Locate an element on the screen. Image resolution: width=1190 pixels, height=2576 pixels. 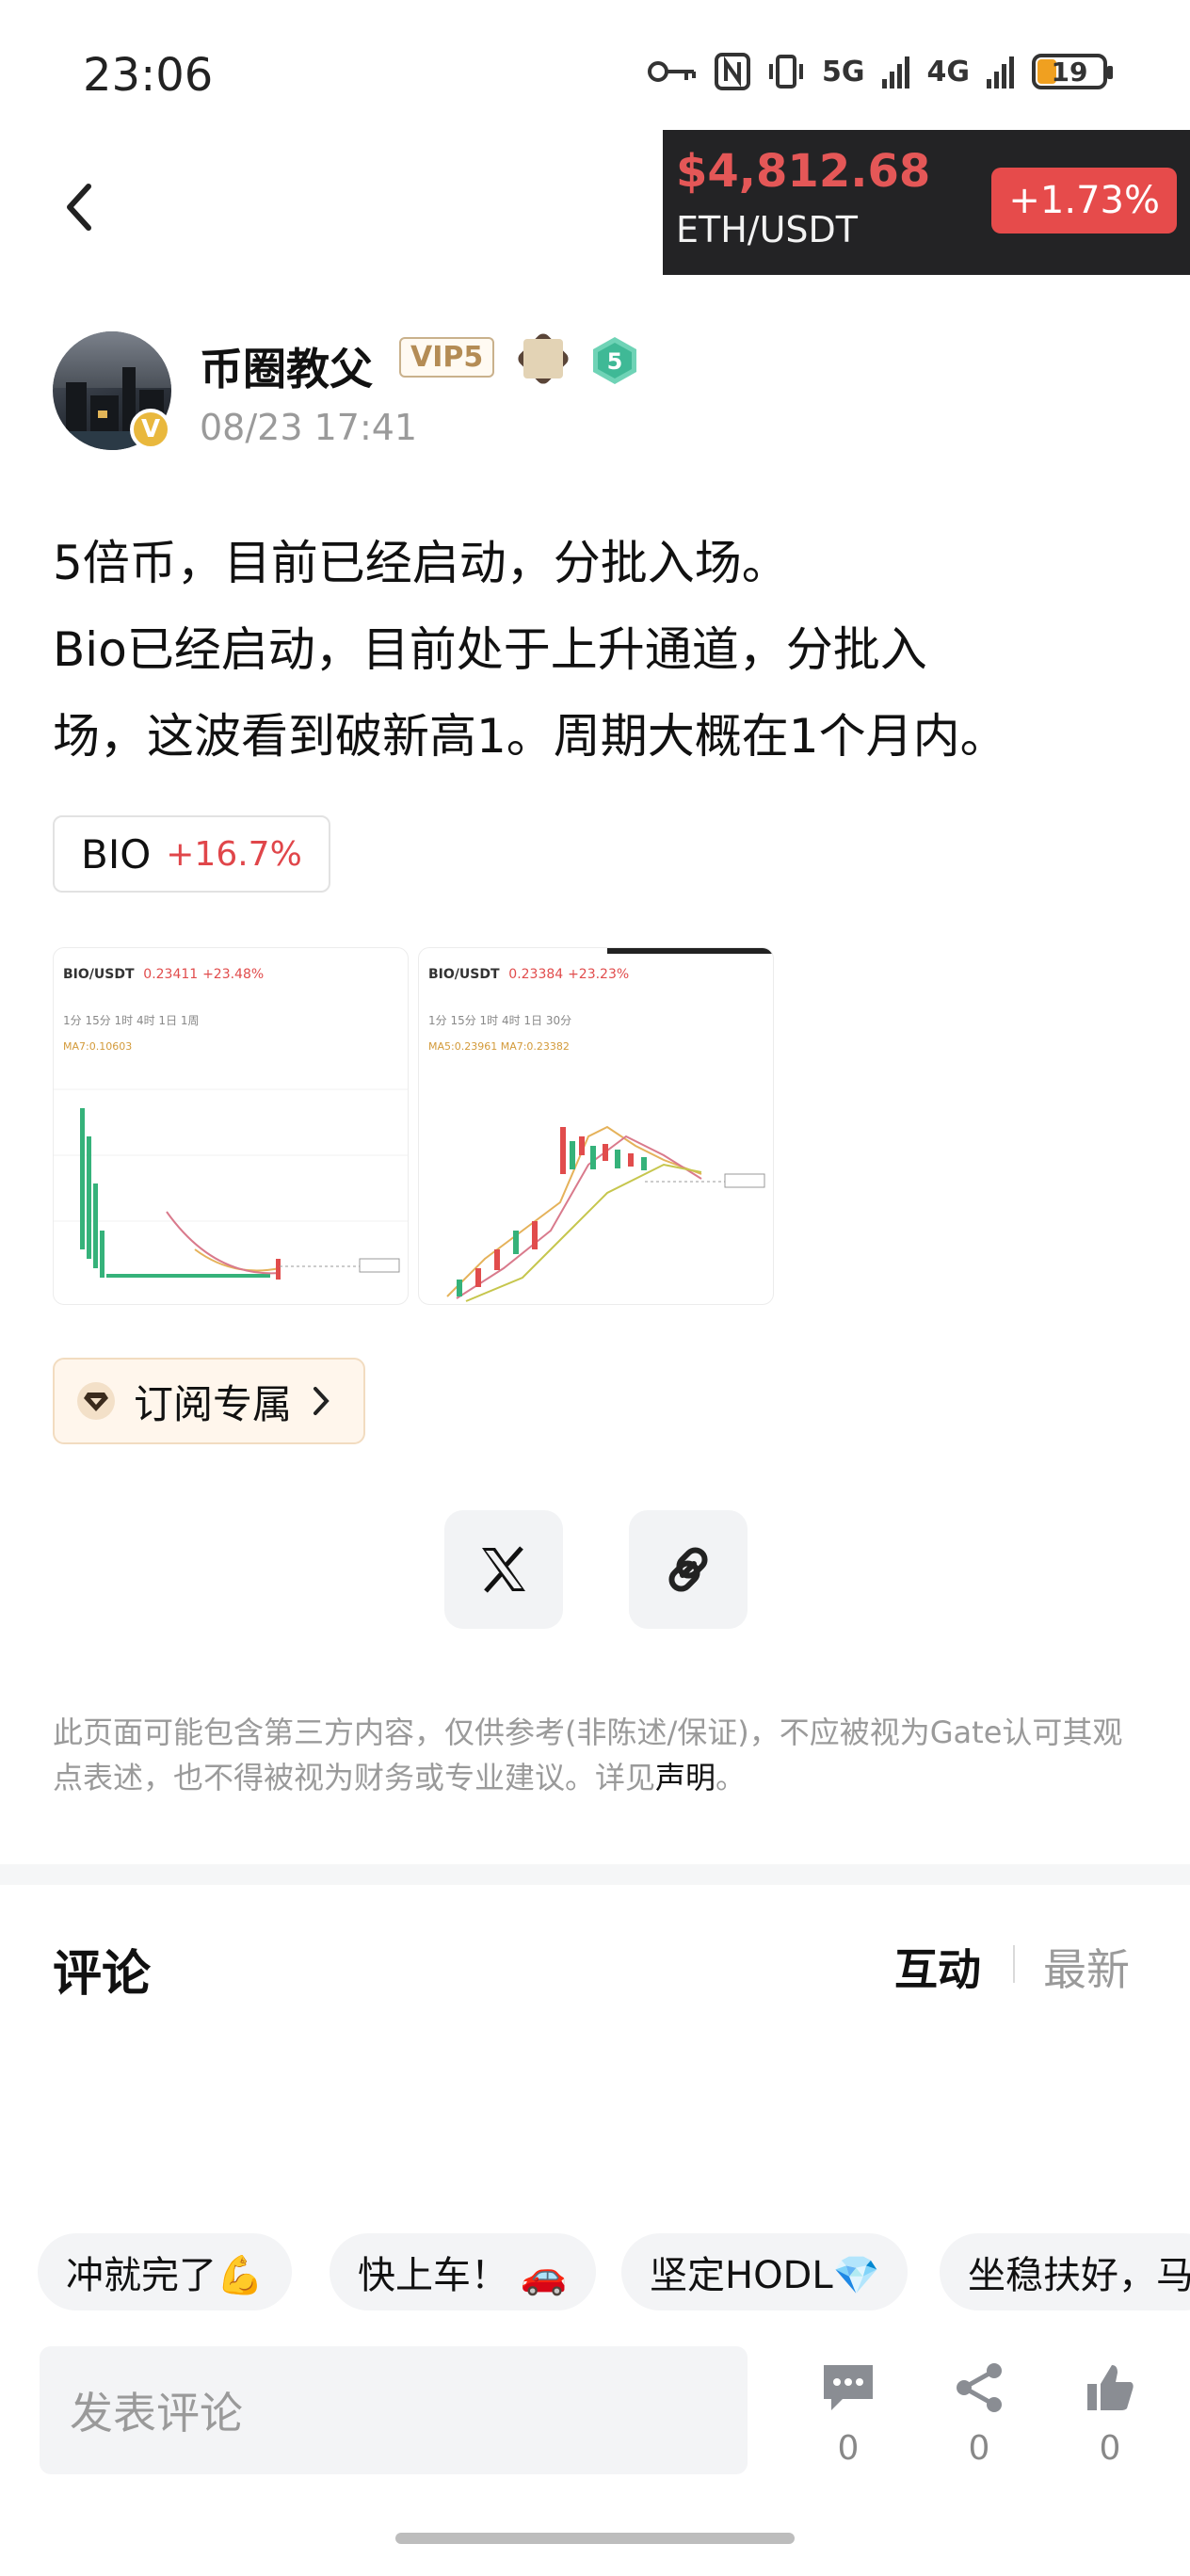
chevron-right-icon is located at coordinates (322, 1401).